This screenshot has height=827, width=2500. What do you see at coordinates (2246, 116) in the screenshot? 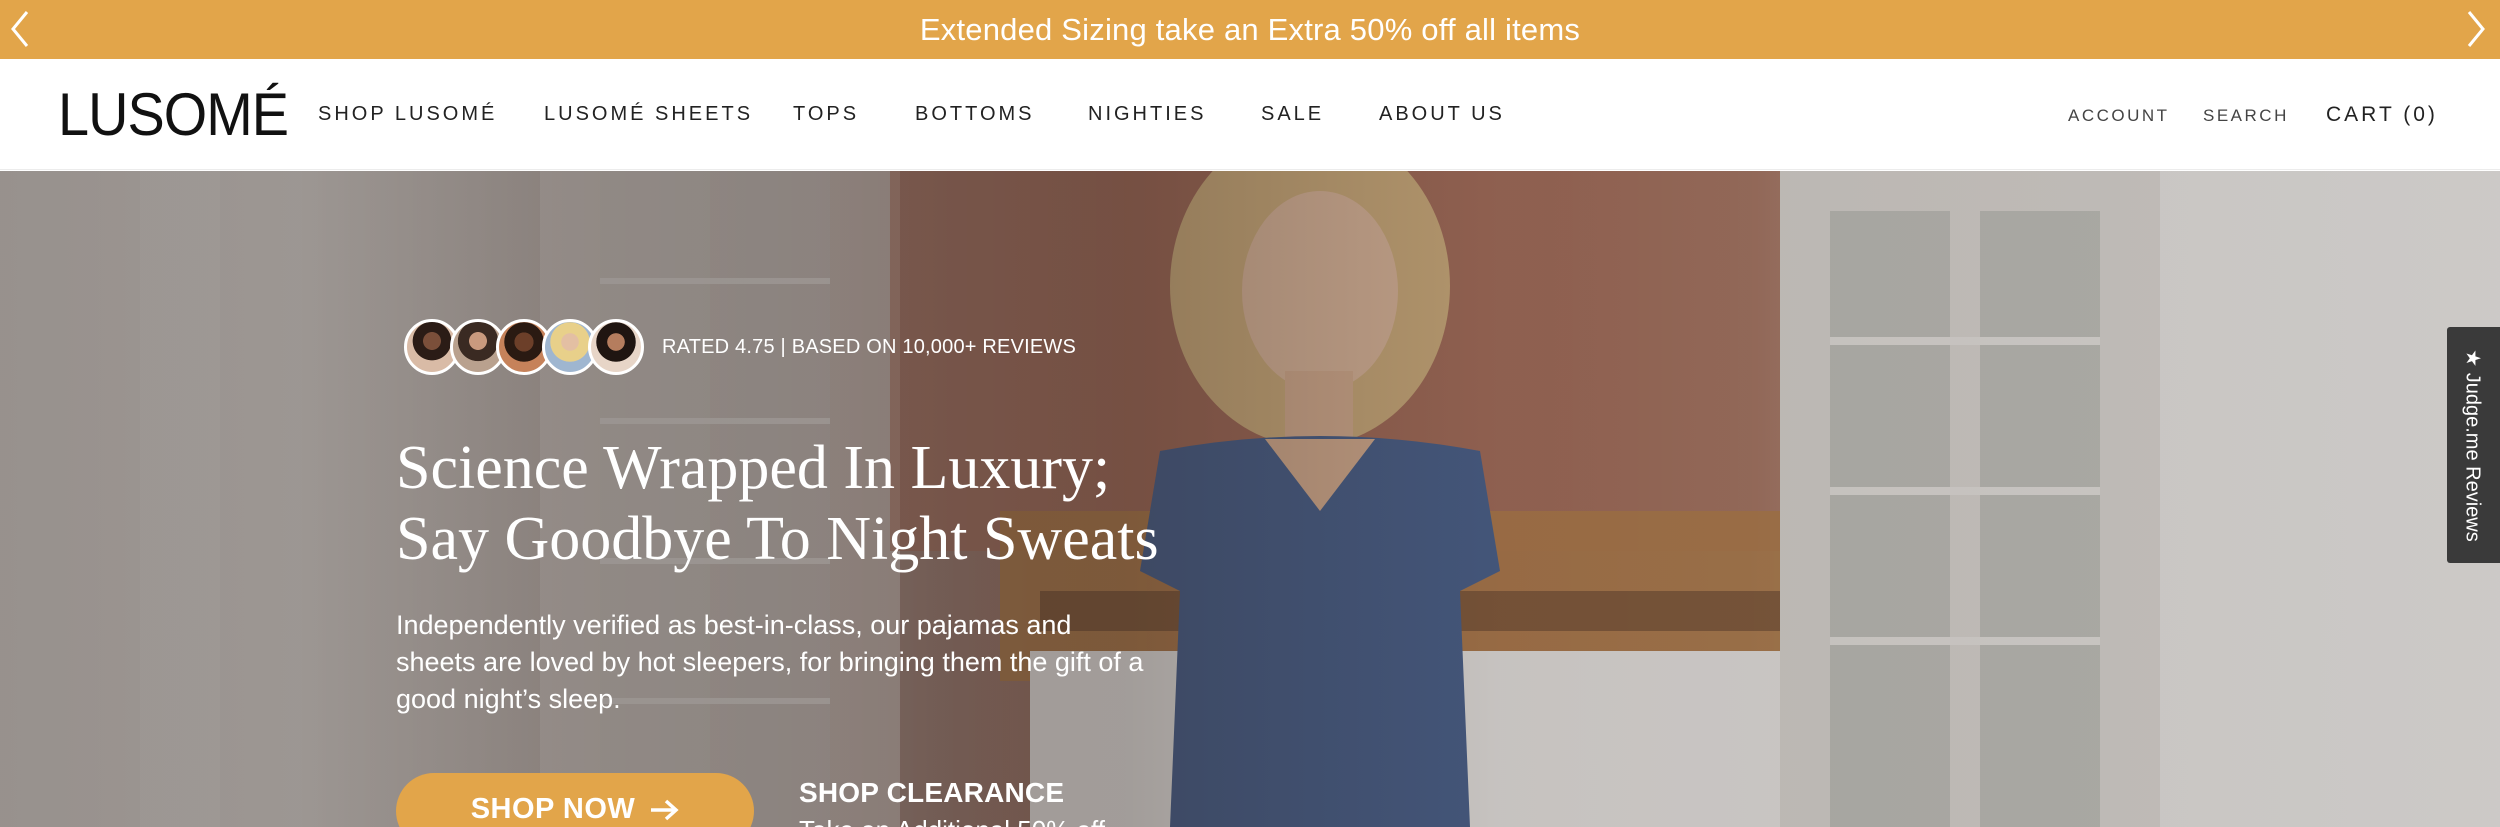
I see `search-link: SEARCH` at bounding box center [2246, 116].